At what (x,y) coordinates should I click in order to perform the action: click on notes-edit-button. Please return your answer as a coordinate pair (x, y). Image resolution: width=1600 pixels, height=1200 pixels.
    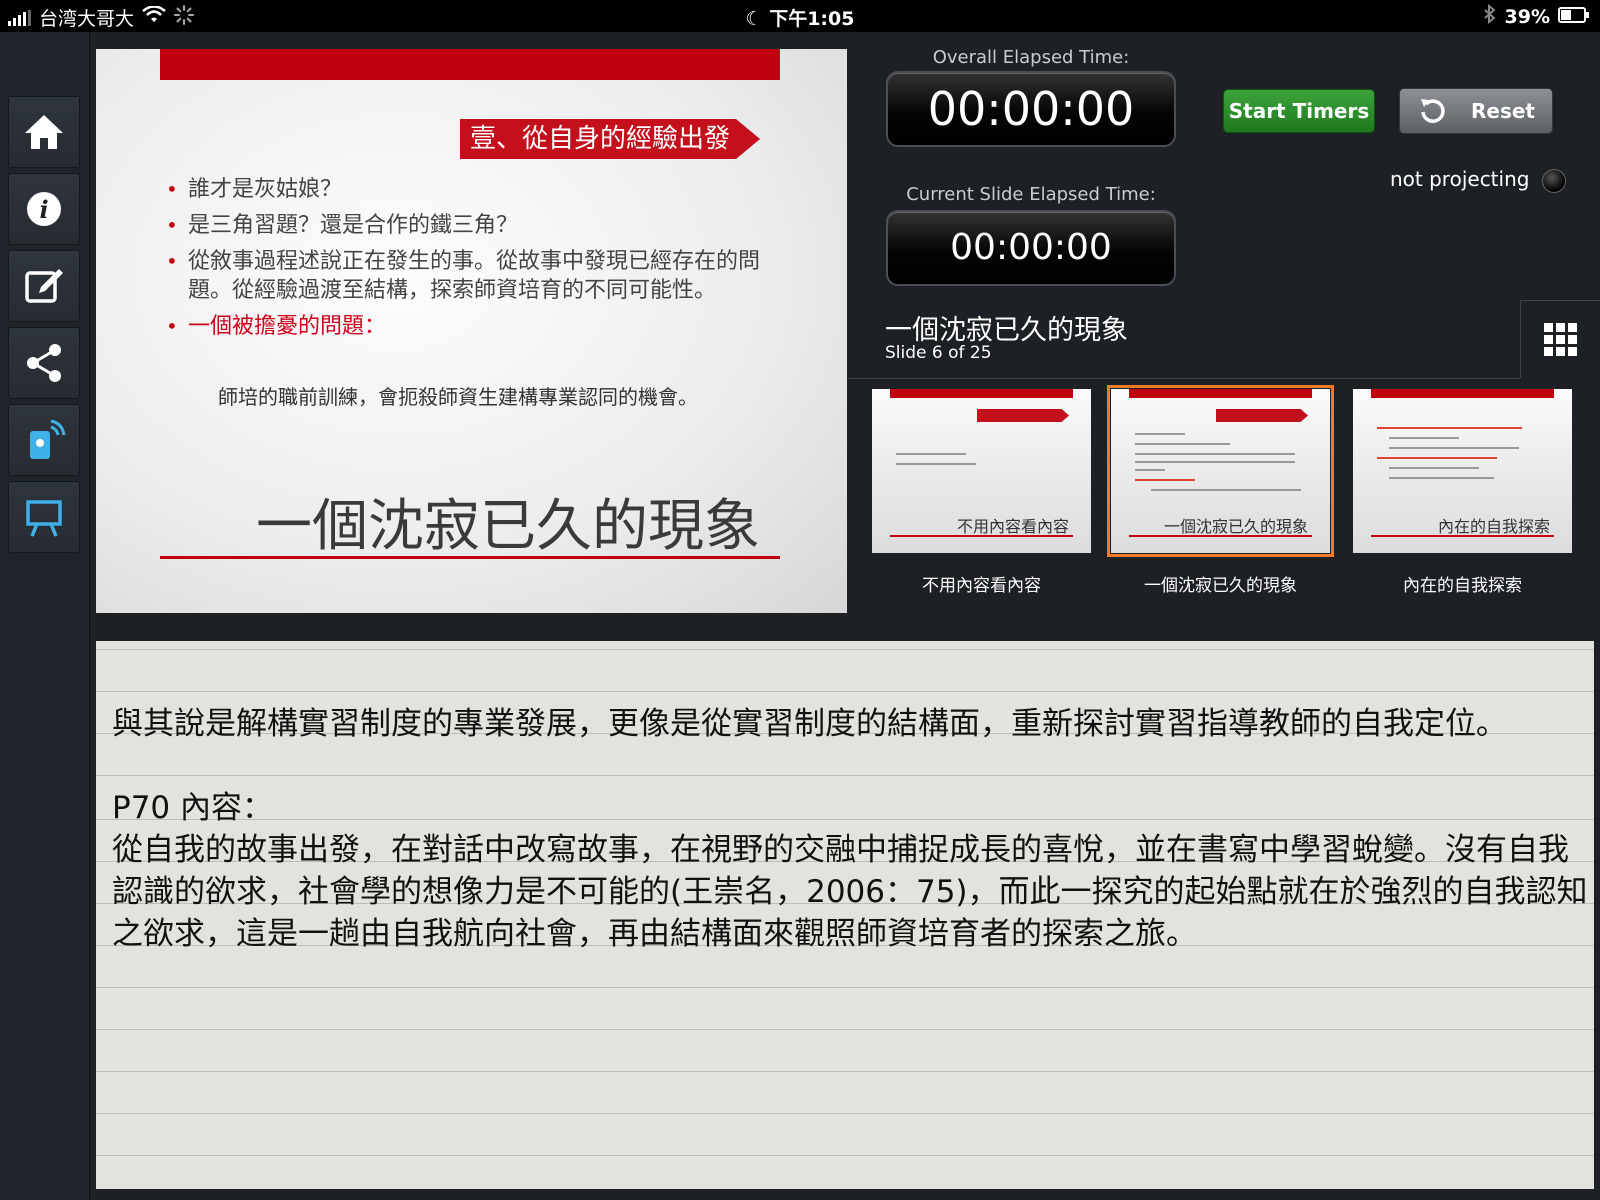
    Looking at the image, I should click on (44, 286).